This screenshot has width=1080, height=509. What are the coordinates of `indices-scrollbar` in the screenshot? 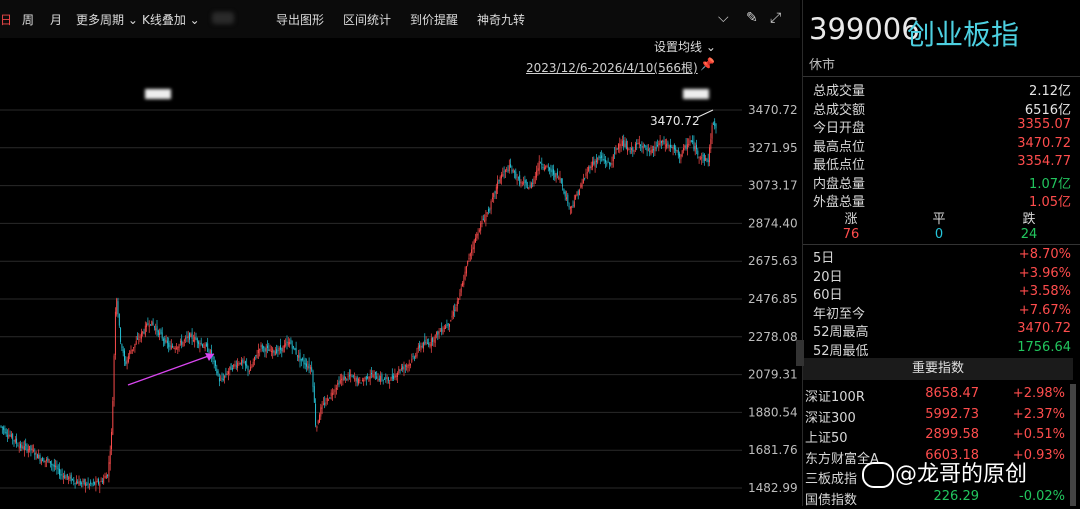 It's located at (1073, 445).